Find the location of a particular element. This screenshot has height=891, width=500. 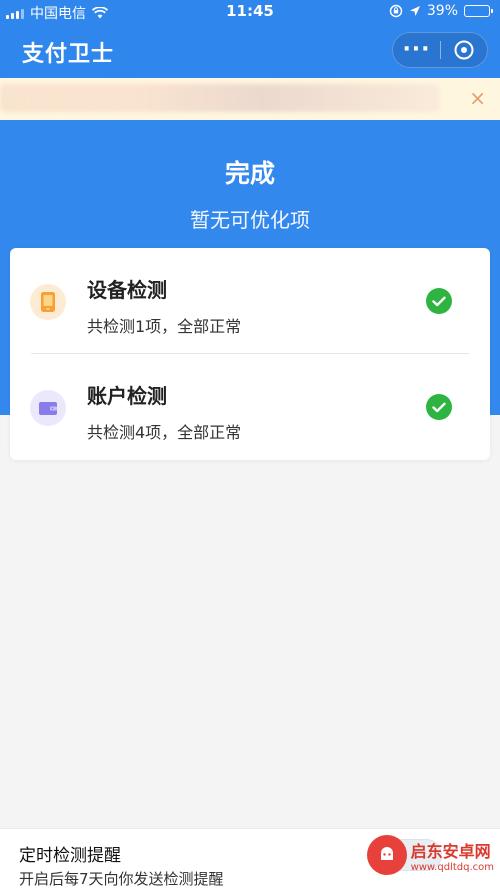

status-bar: 中国电信 11:45 39% is located at coordinates (250, 12).